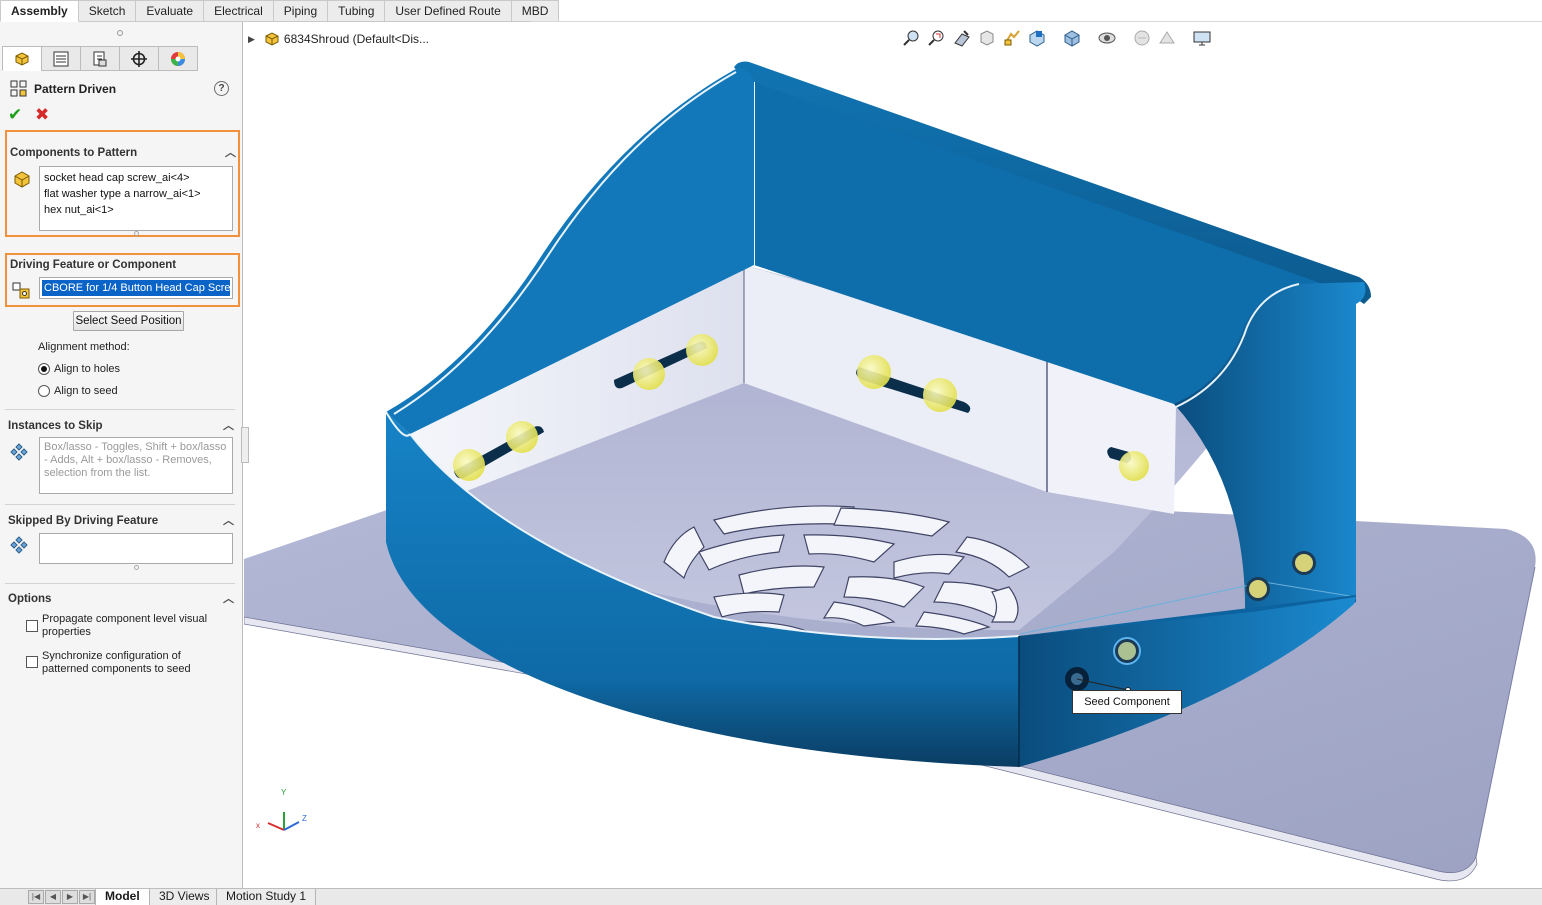 The image size is (1542, 905). What do you see at coordinates (258, 825) in the screenshot?
I see `triad-x-label: x` at bounding box center [258, 825].